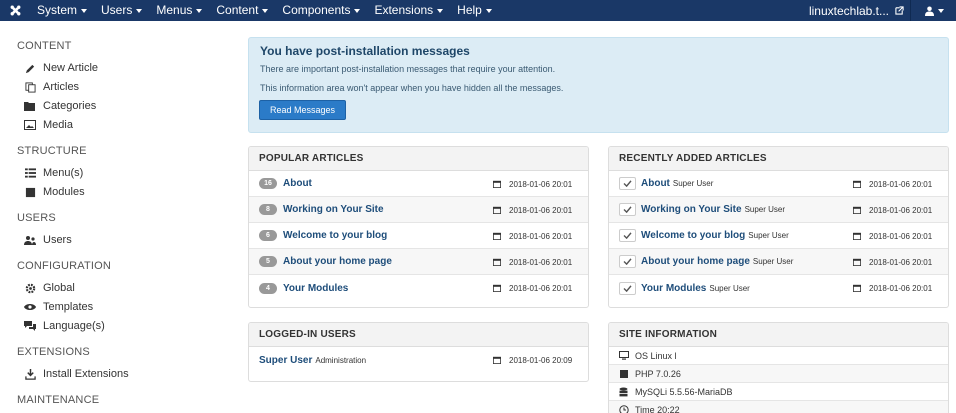 This screenshot has height=413, width=956. I want to click on hits-badge: 5, so click(268, 261).